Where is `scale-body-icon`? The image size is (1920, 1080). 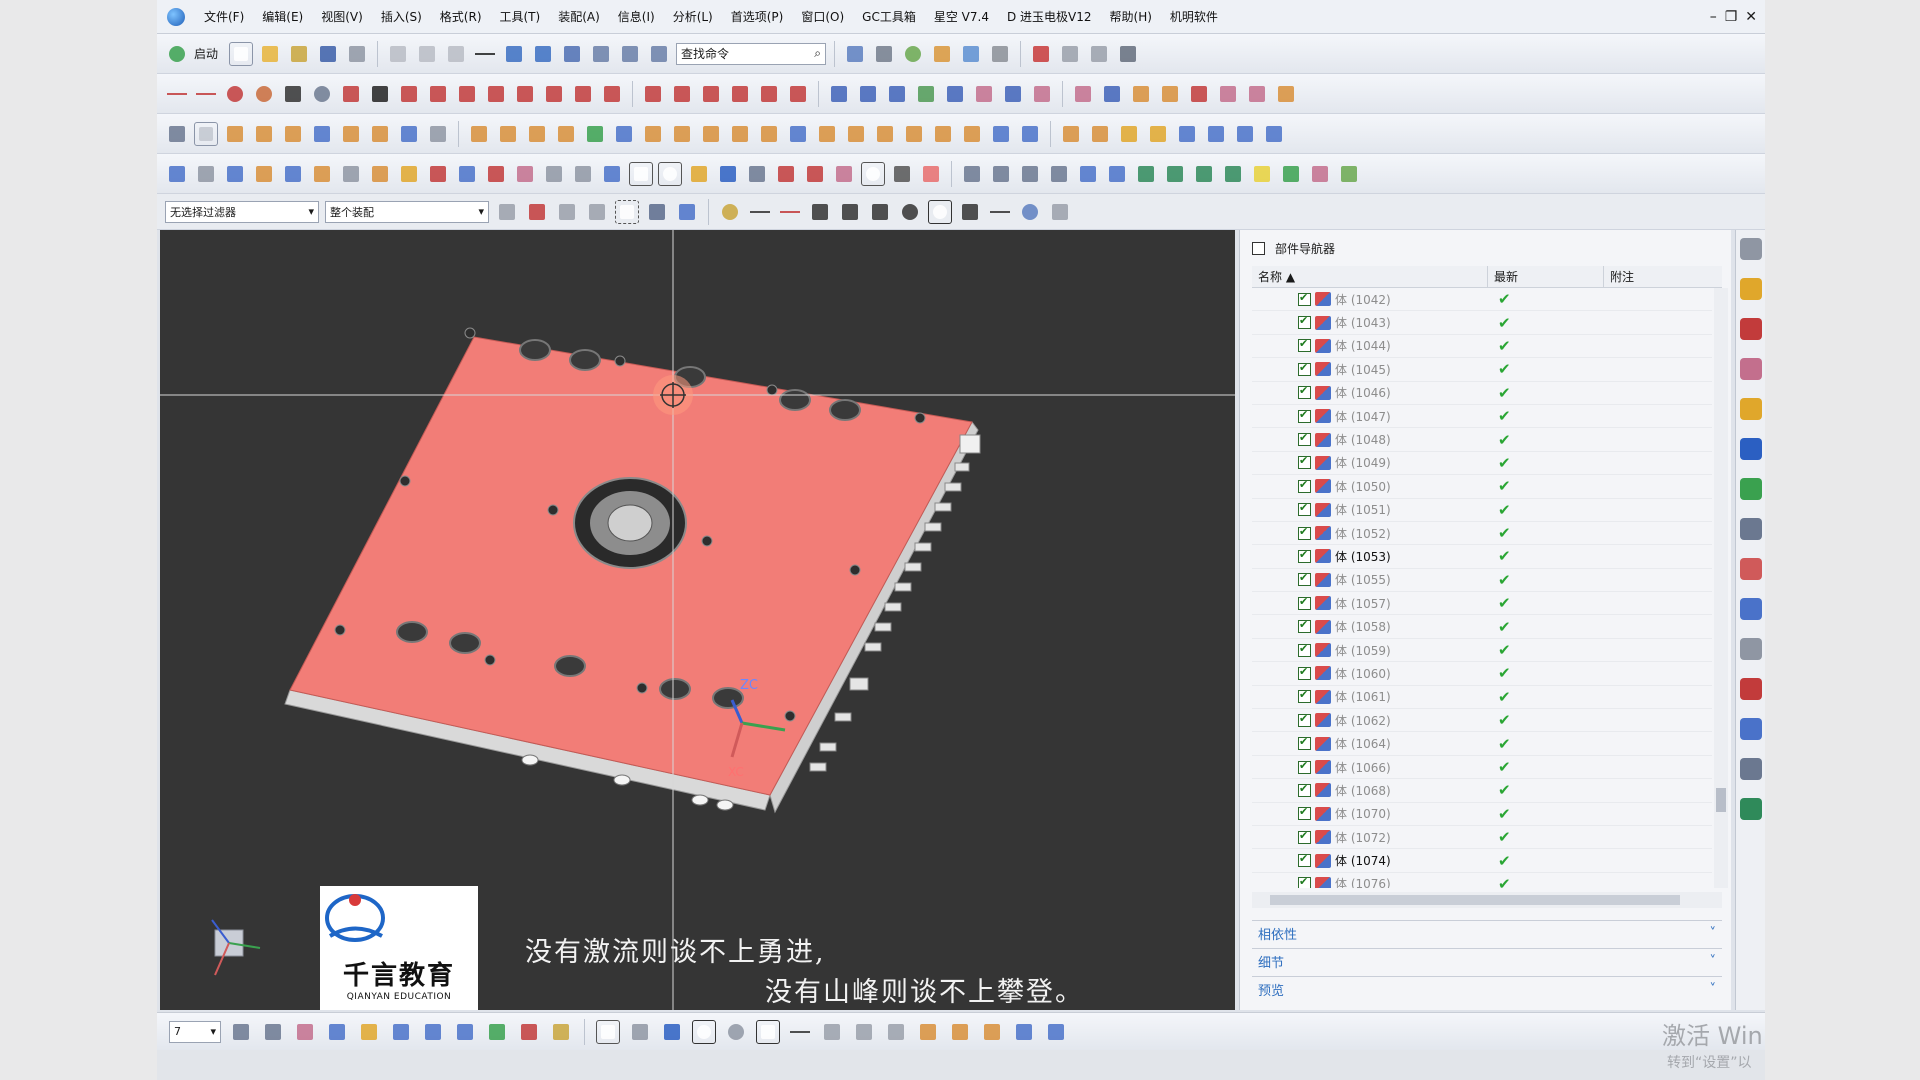
scale-body-icon is located at coordinates (769, 134).